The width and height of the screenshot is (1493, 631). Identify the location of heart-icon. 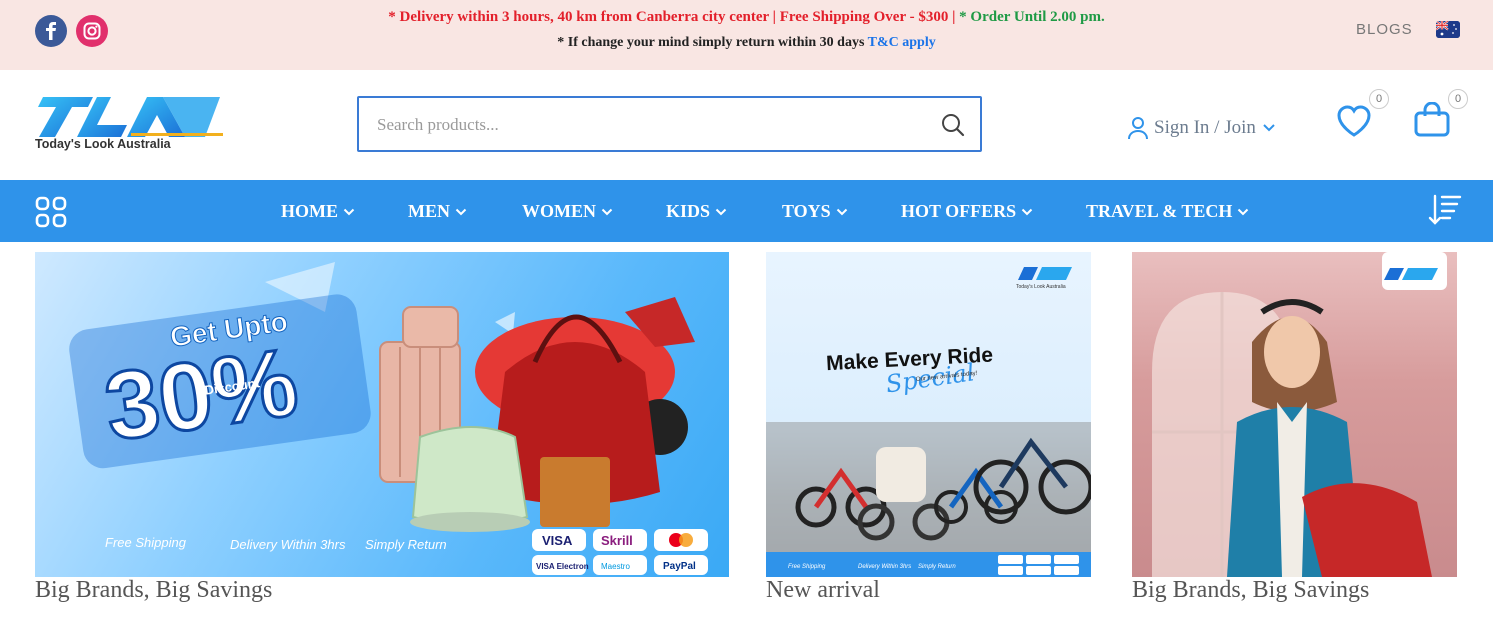
(1354, 121).